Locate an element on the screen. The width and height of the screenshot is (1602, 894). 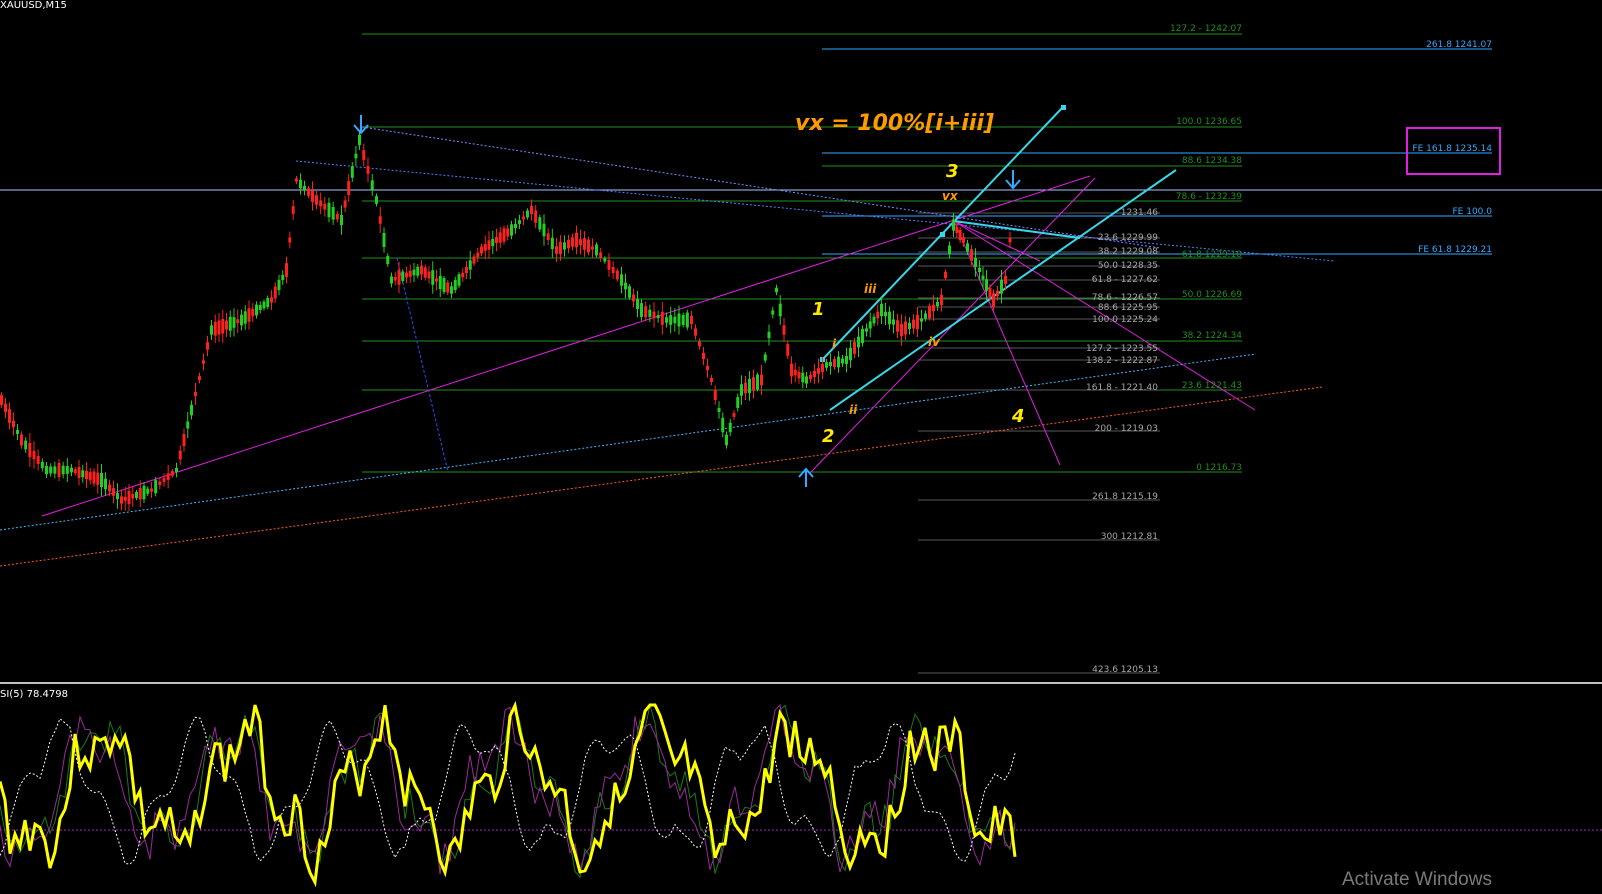
fe-label: FE 100.0 is located at coordinates (1473, 212).